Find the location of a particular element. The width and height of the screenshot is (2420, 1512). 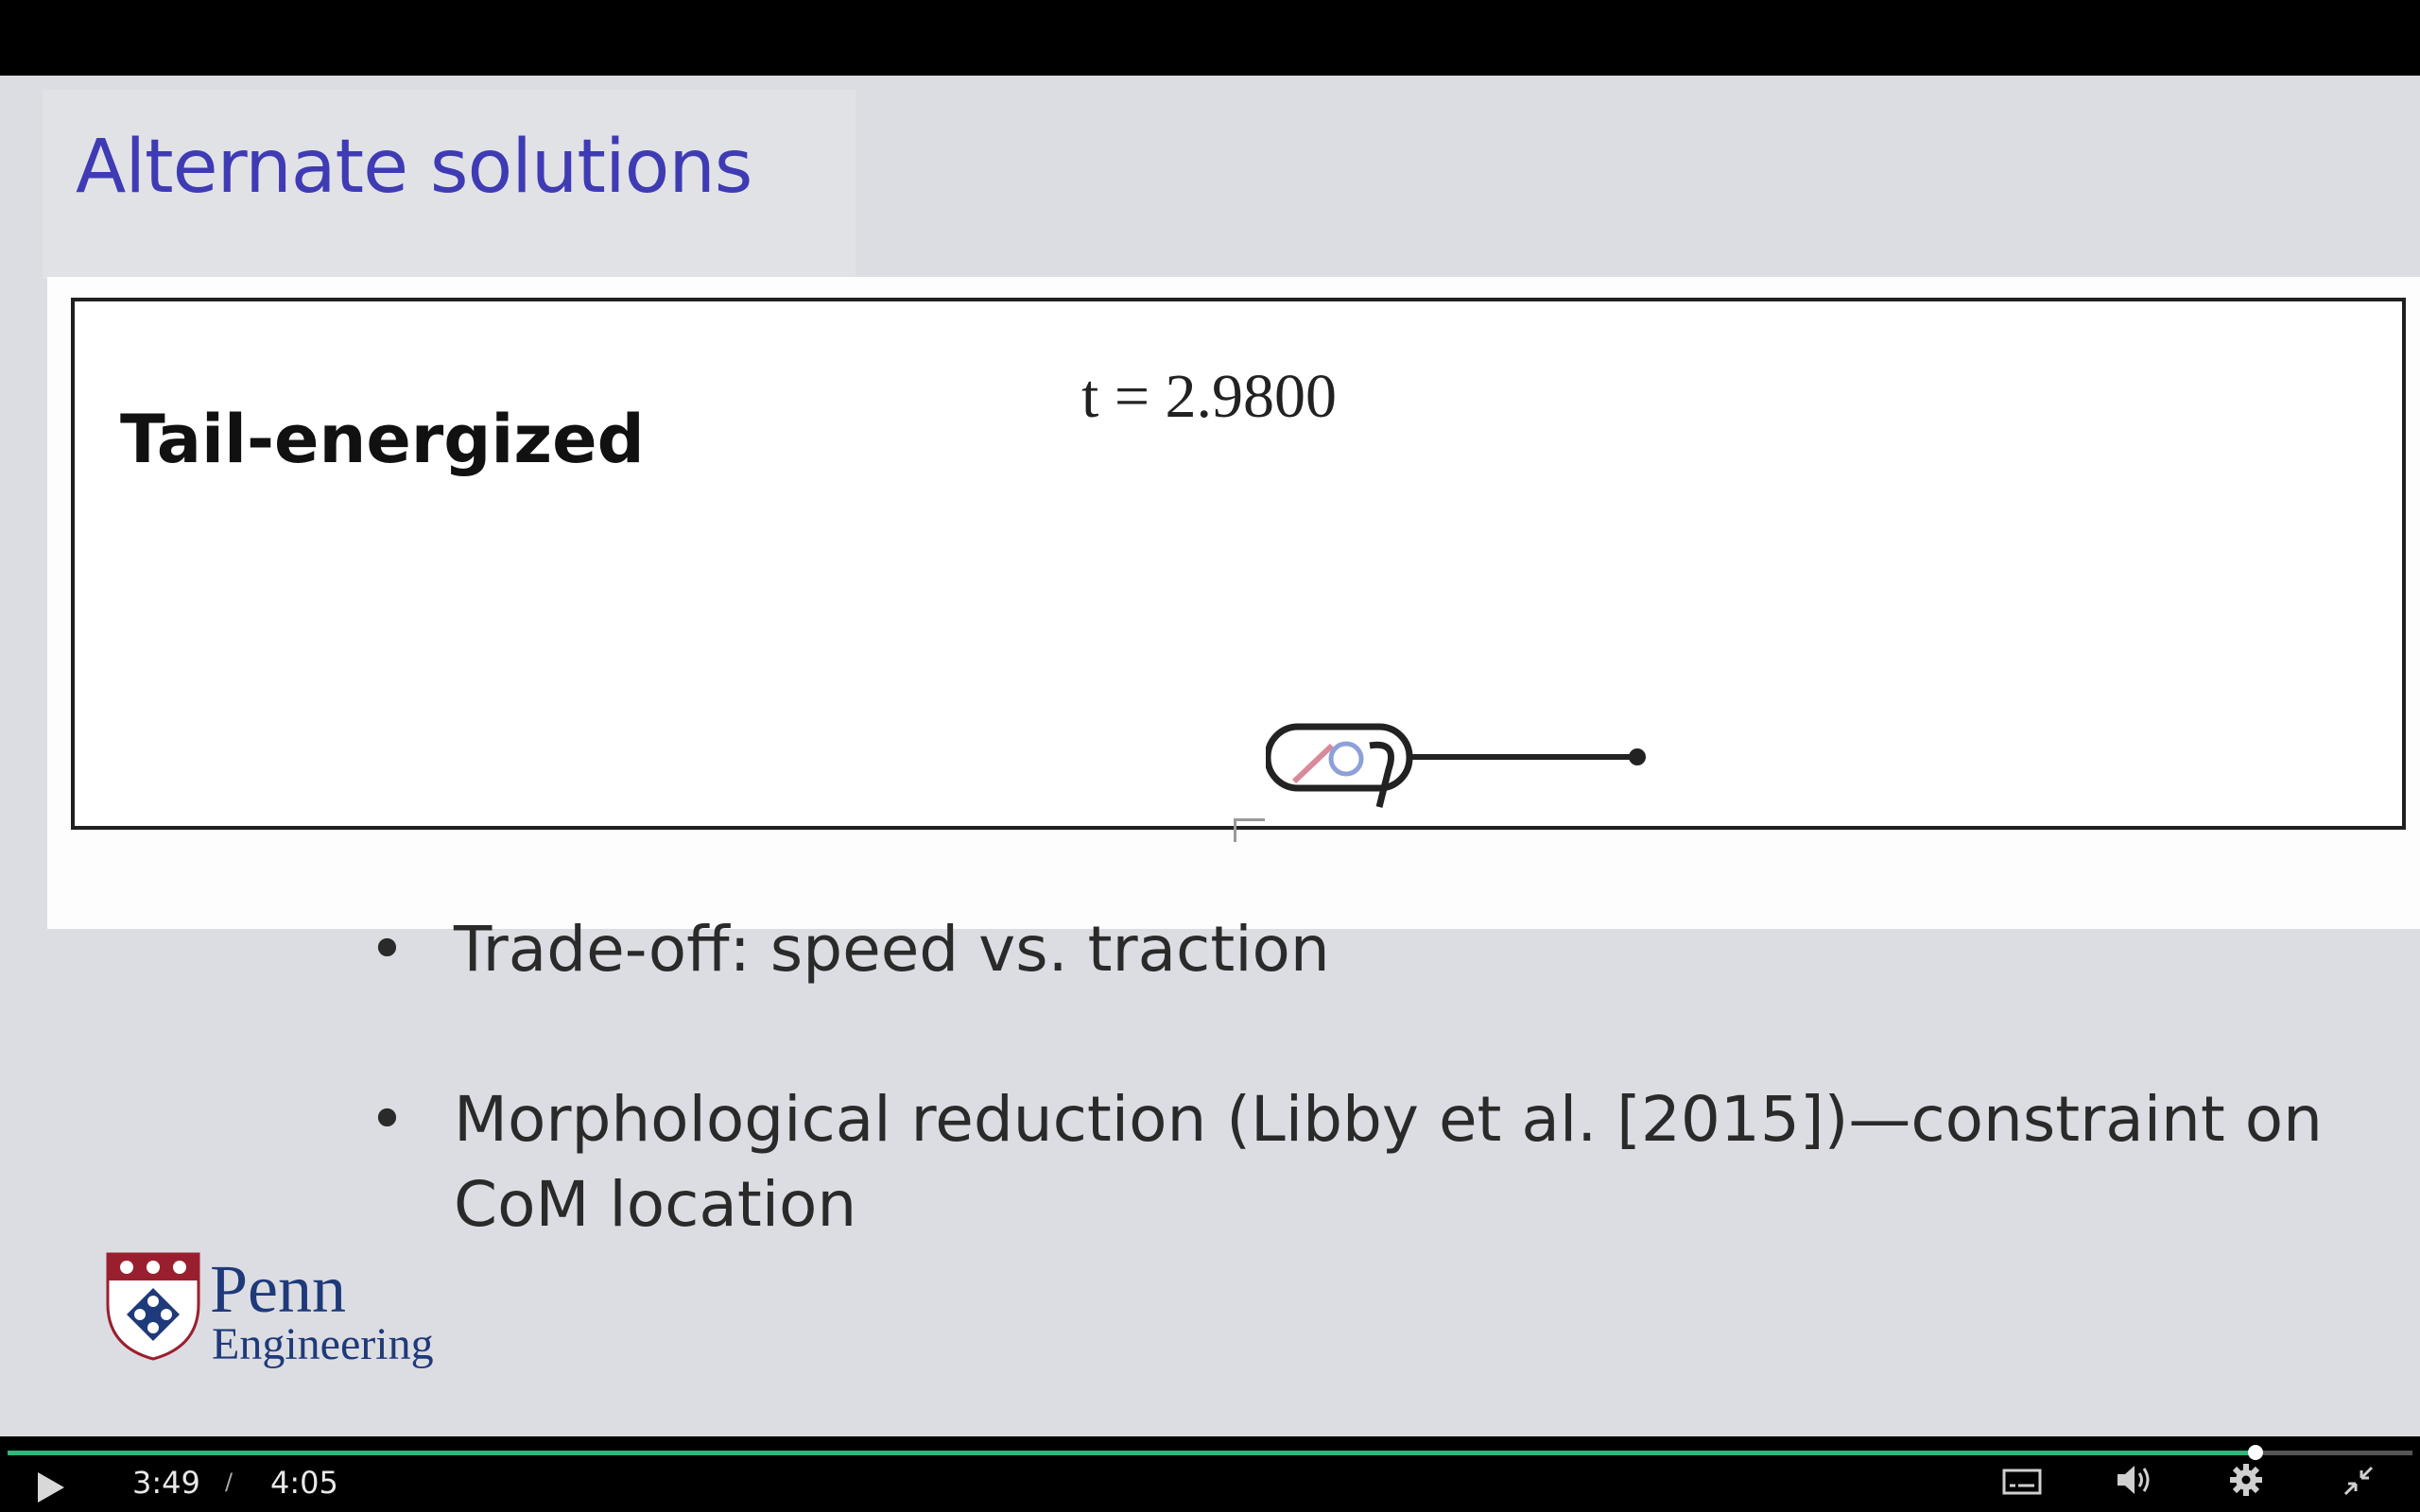

top-letterbox is located at coordinates (1210, 38).